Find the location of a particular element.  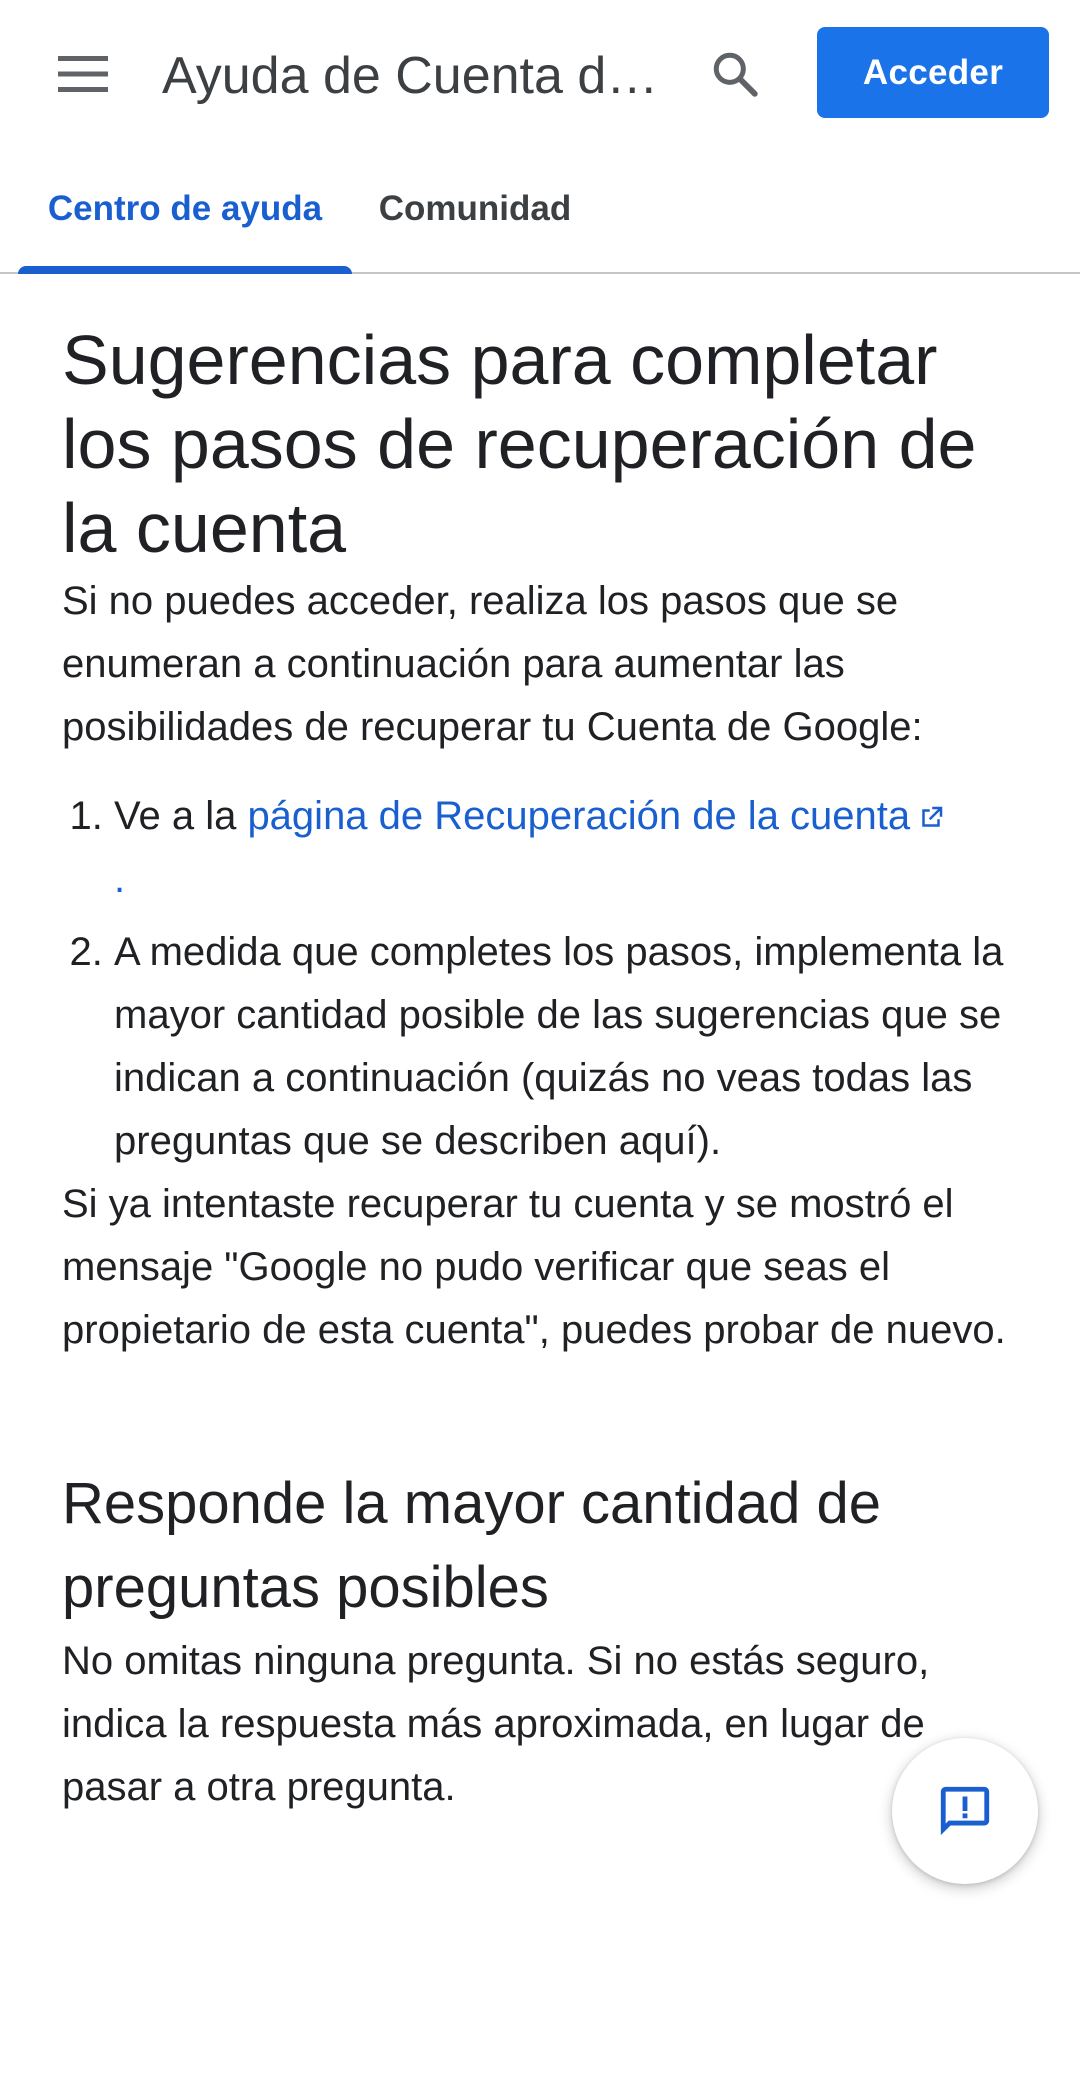

active-tab-indicator is located at coordinates (185, 270).